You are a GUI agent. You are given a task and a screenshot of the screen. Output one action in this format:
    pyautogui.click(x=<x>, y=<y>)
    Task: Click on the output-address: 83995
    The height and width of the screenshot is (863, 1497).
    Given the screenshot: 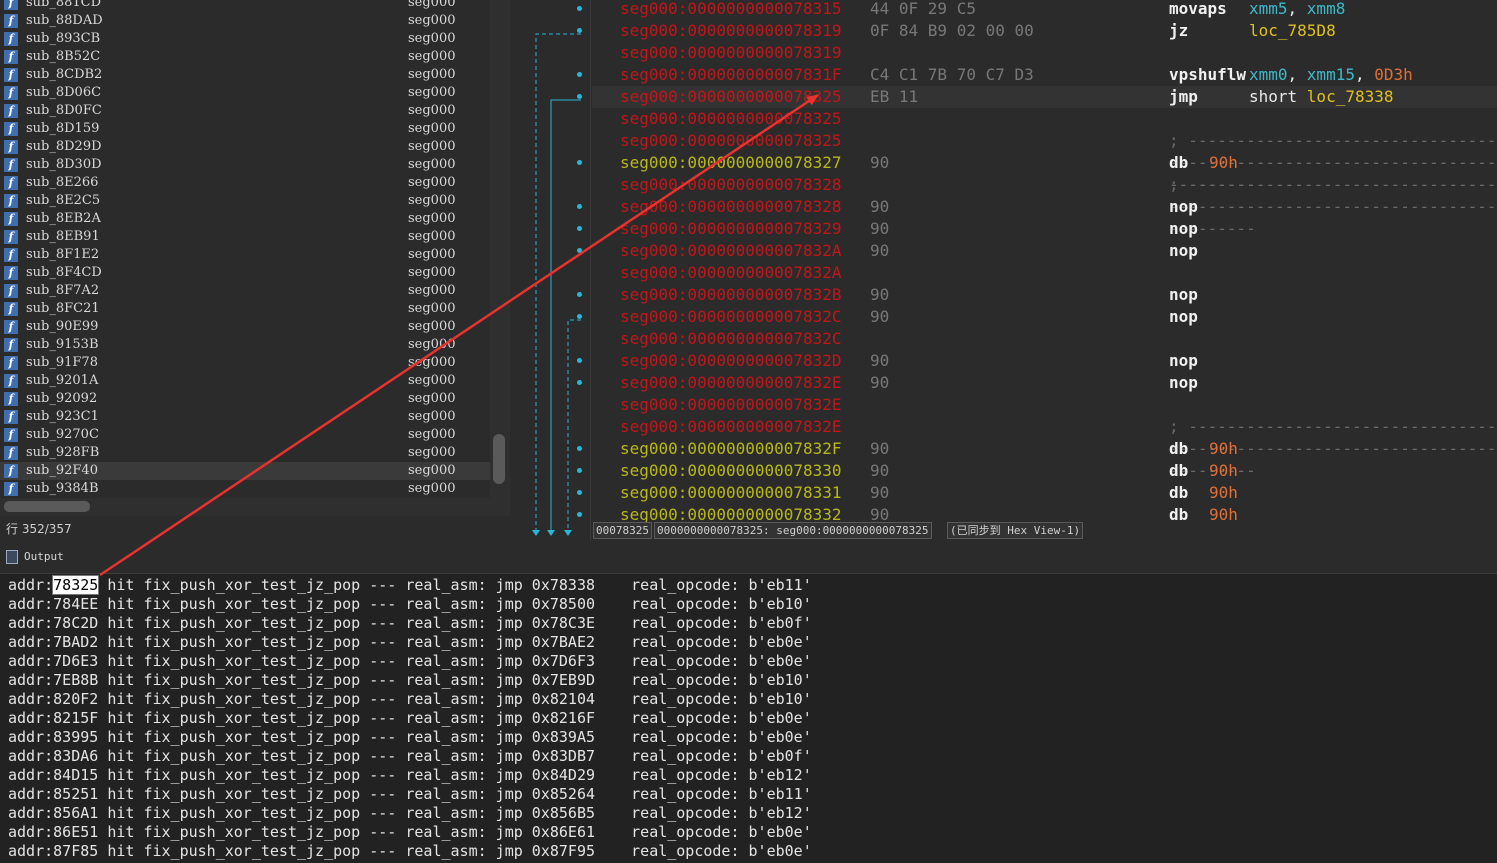 What is the action you would take?
    pyautogui.click(x=75, y=737)
    